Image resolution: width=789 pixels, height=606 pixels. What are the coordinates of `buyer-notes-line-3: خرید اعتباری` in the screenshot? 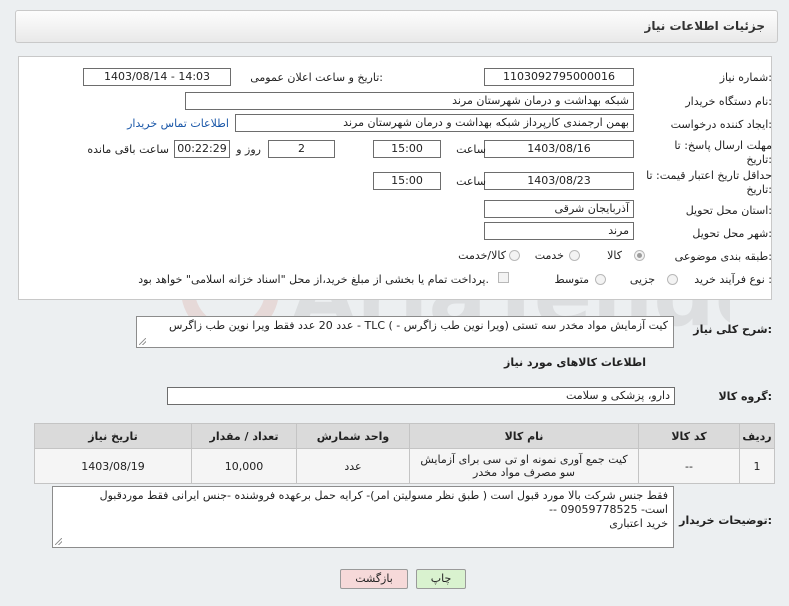 It's located at (638, 523).